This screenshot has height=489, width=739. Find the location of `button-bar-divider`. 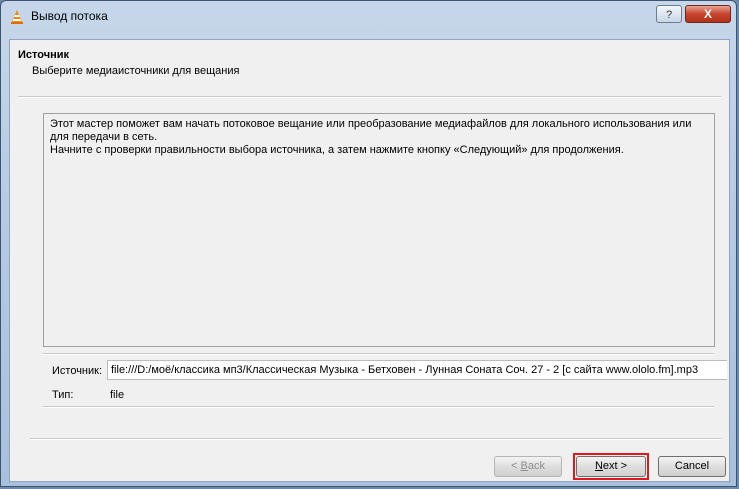

button-bar-divider is located at coordinates (375, 439).